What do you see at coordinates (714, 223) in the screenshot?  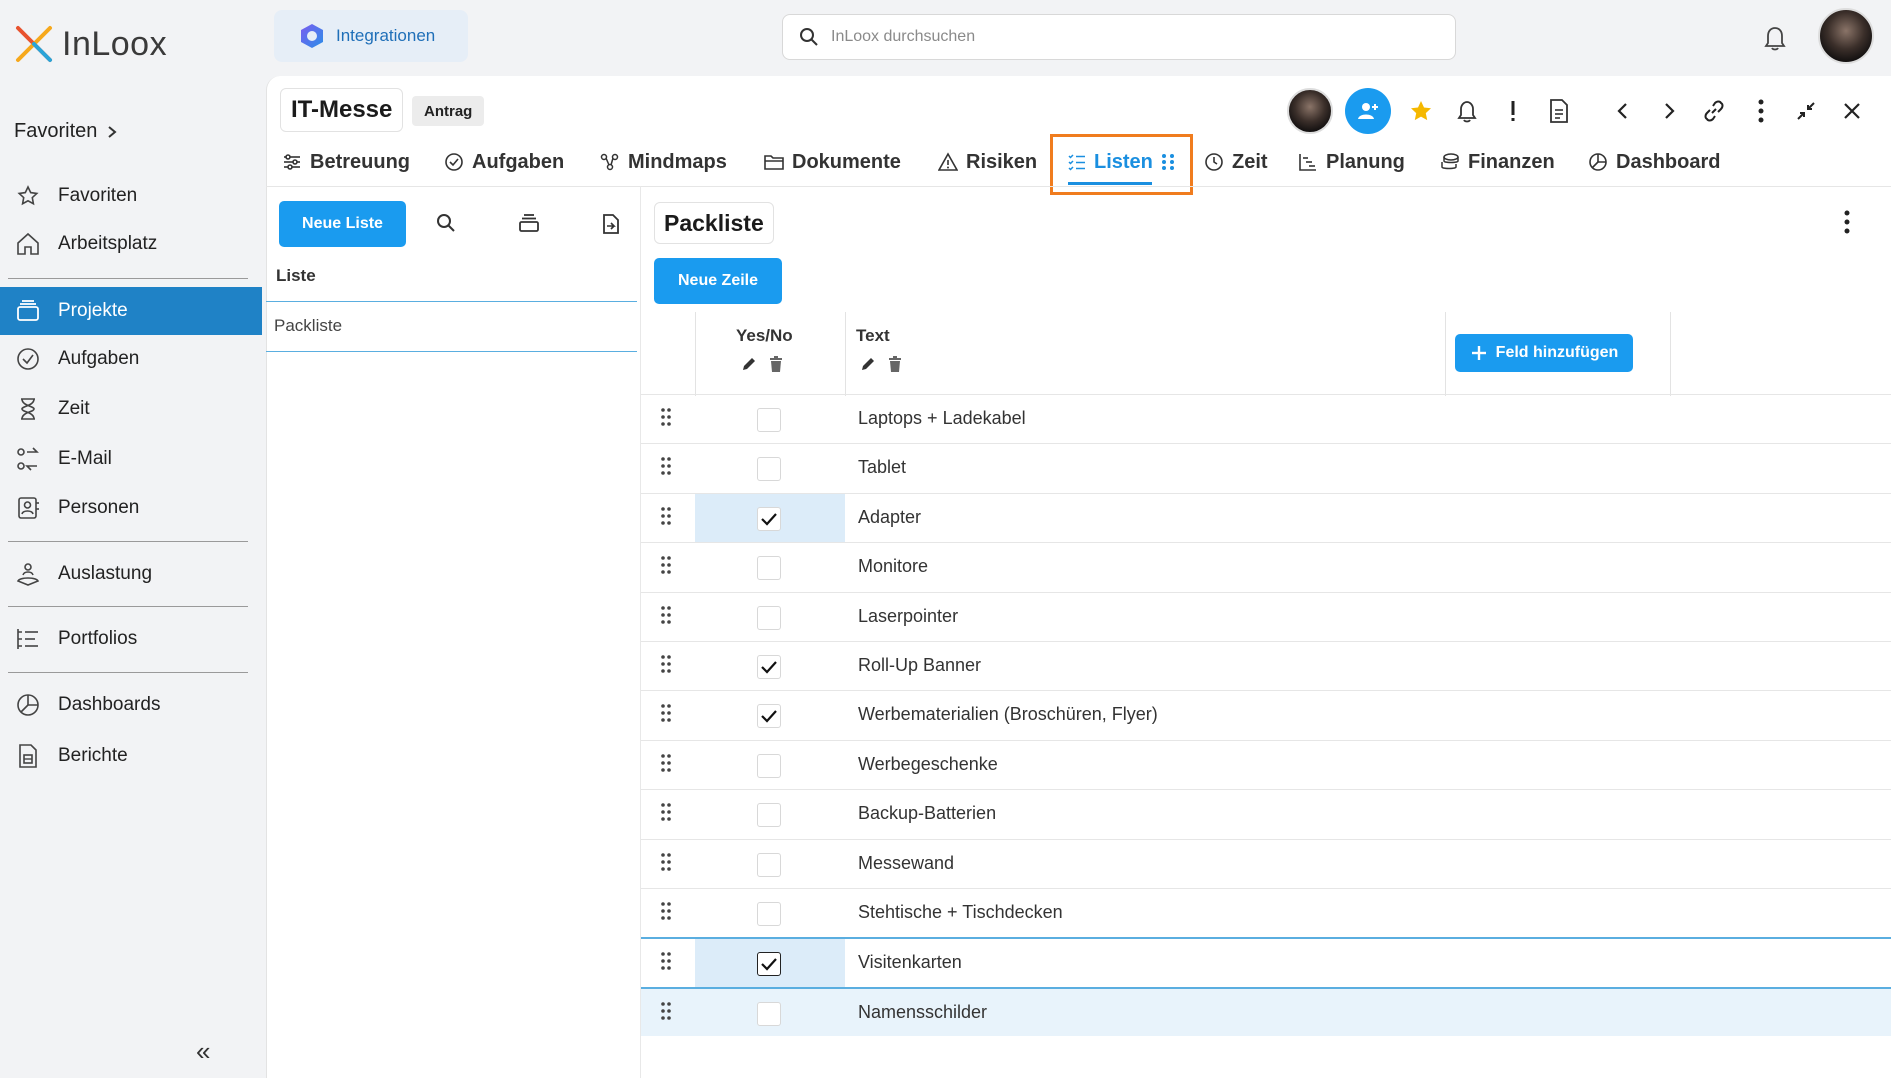 I see `list-title: Packliste` at bounding box center [714, 223].